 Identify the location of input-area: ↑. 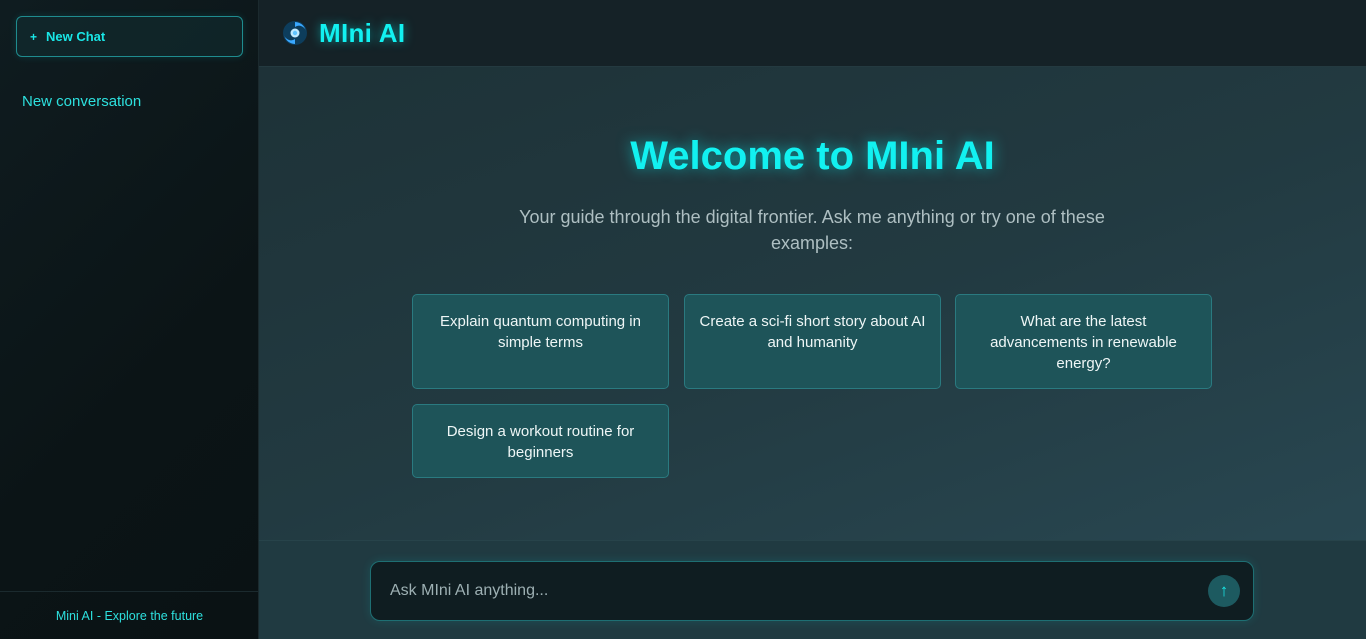
(812, 589).